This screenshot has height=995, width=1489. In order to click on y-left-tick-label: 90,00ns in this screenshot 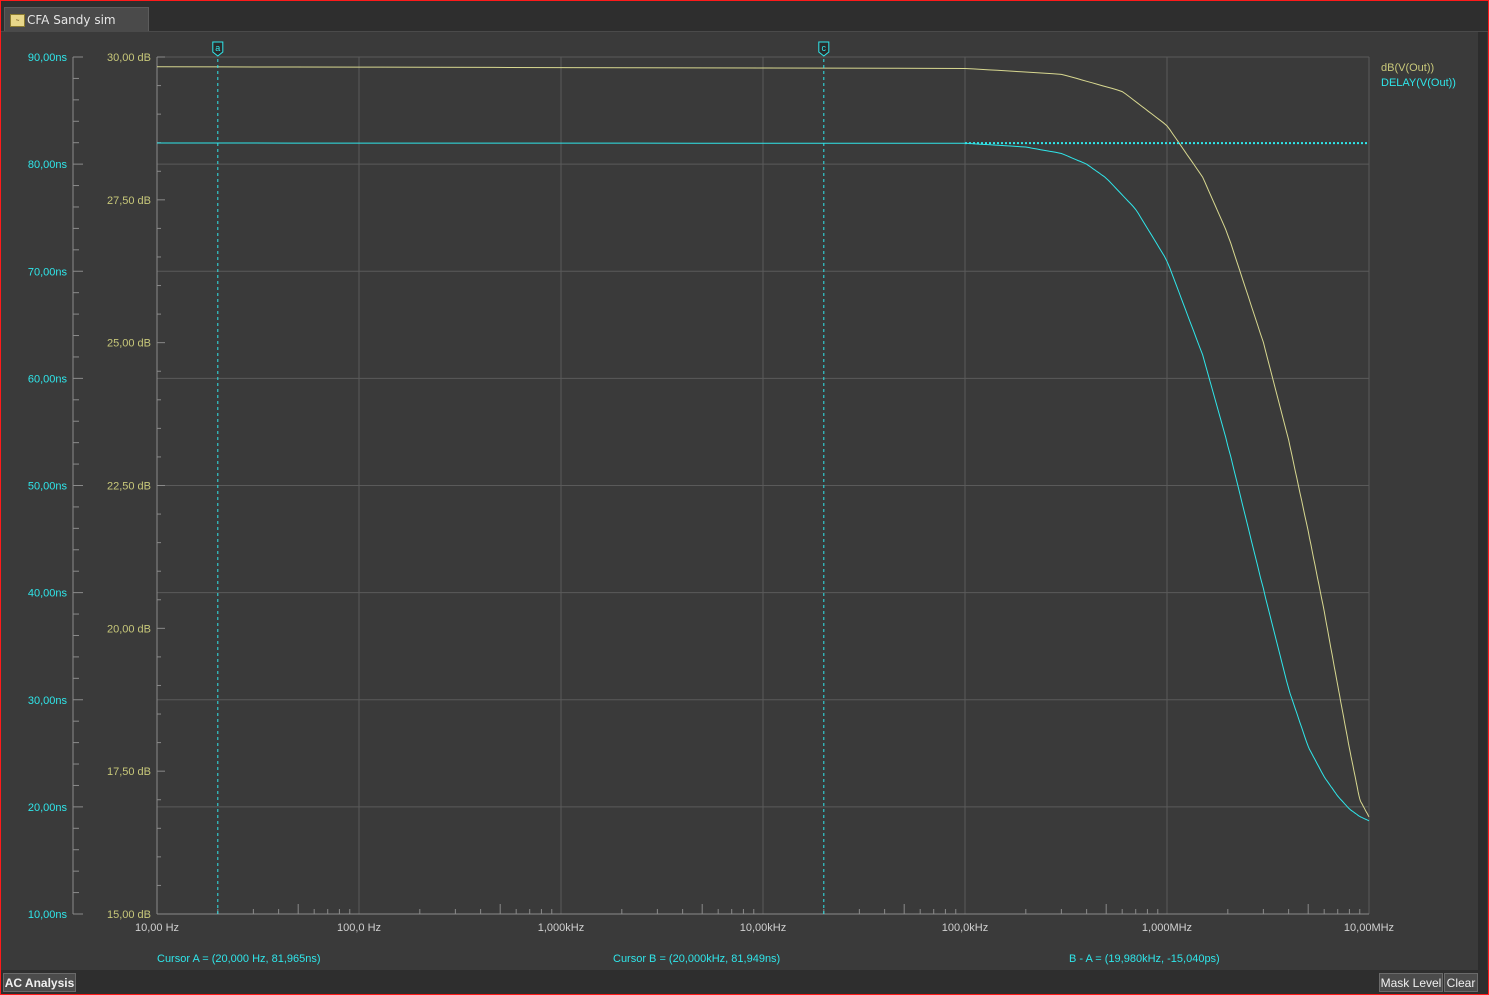, I will do `click(48, 58)`.